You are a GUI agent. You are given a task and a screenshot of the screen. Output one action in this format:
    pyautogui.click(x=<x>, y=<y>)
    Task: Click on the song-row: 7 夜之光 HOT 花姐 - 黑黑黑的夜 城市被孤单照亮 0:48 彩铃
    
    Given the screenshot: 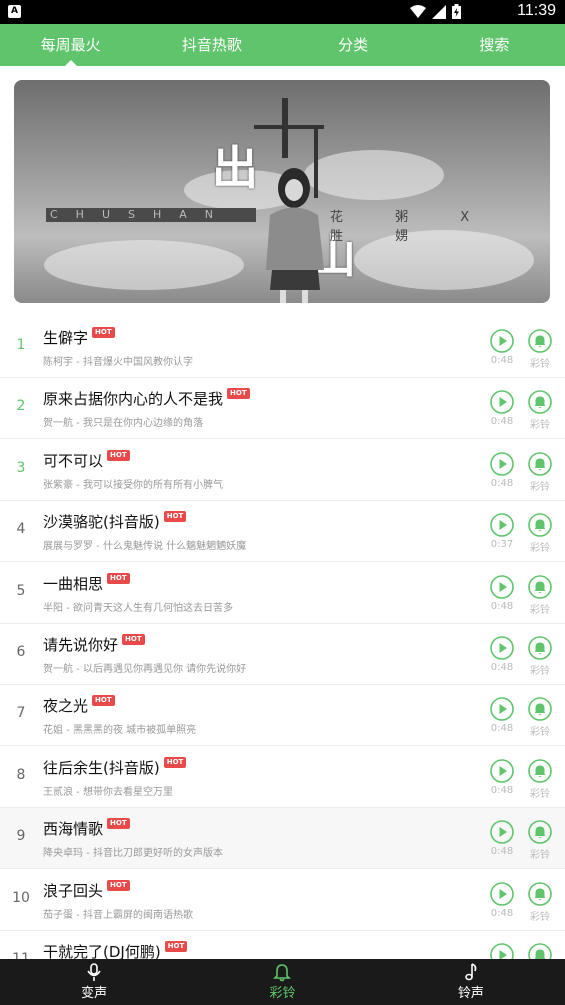 What is the action you would take?
    pyautogui.click(x=282, y=716)
    